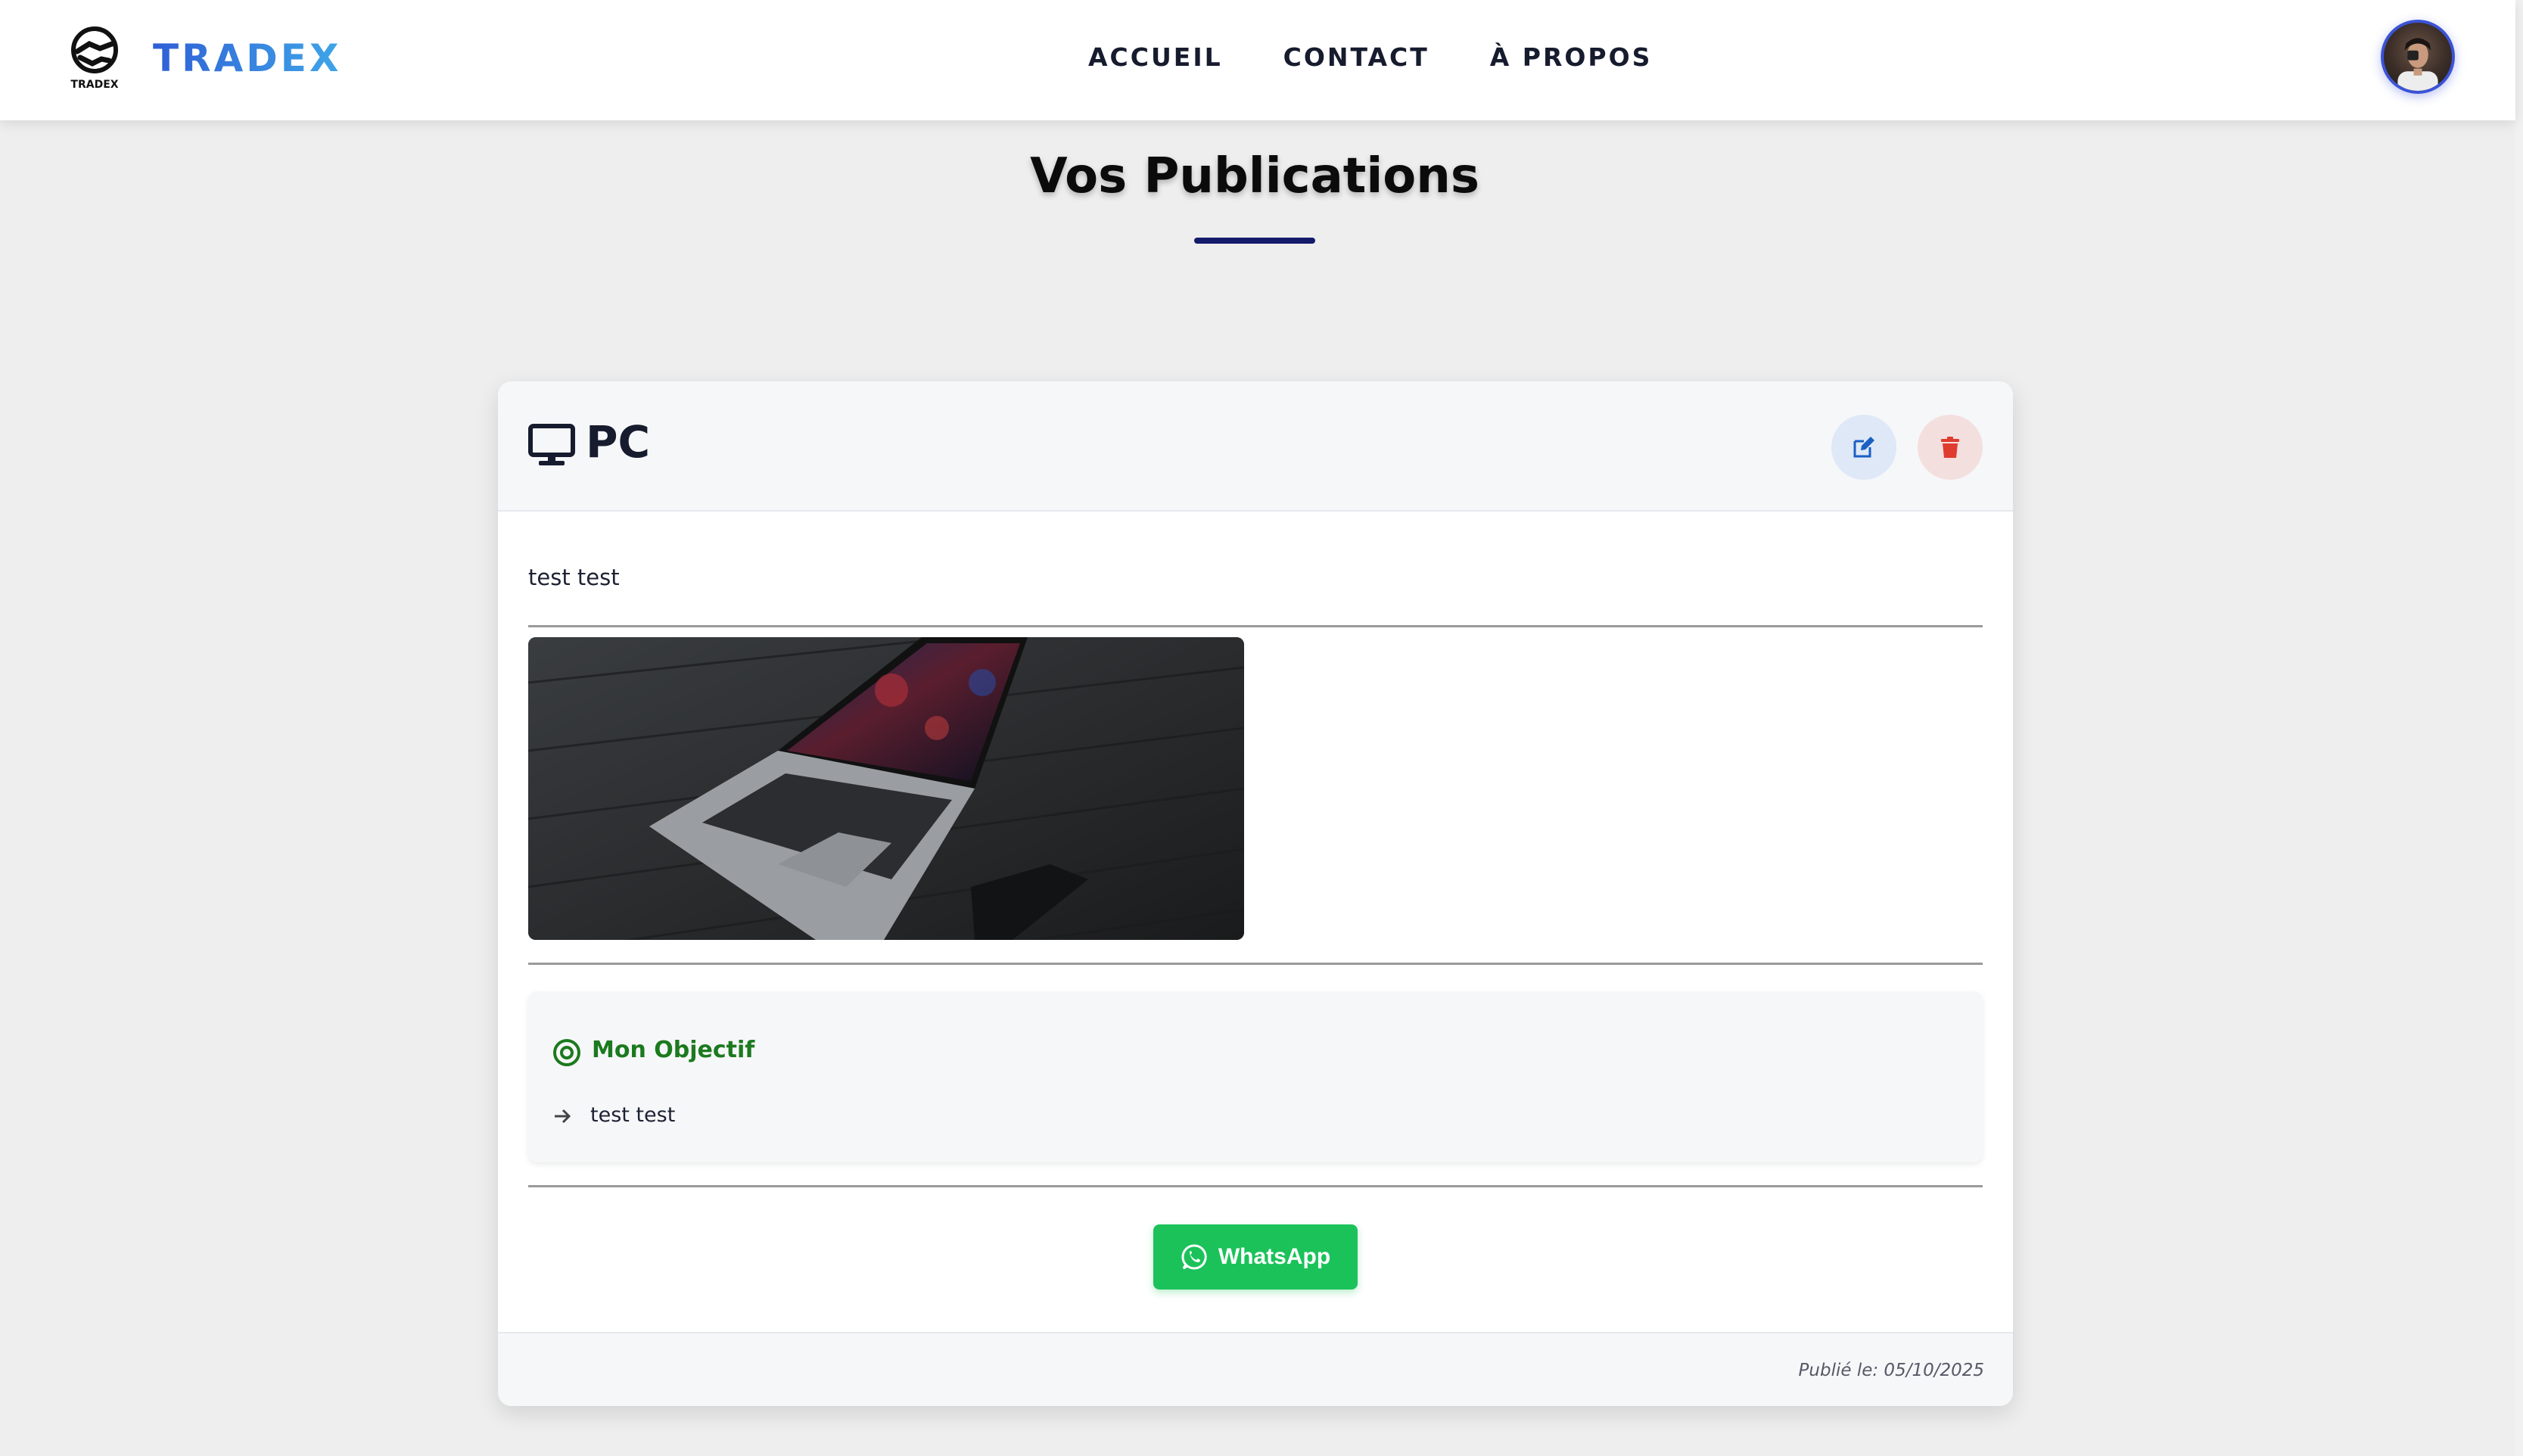 This screenshot has height=1456, width=2523. Describe the element at coordinates (1255, 446) in the screenshot. I see `card-header: PC` at that location.